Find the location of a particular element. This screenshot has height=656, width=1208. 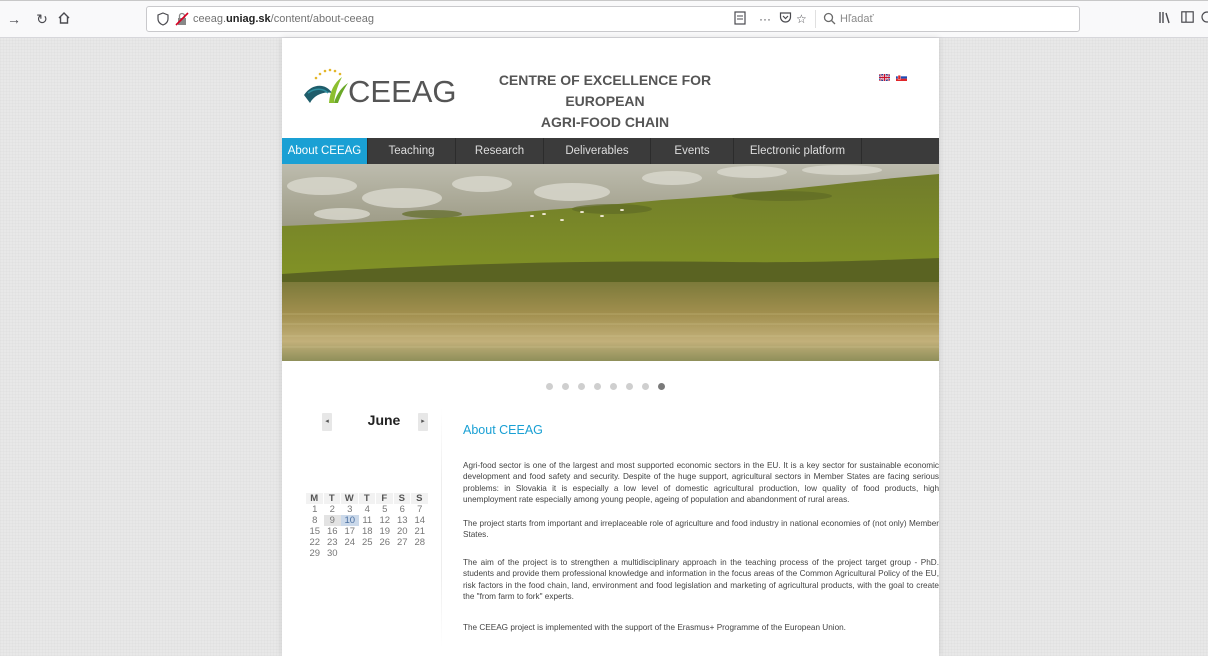

site-title-line2: AGRI-FOOD CHAIN is located at coordinates (605, 122).